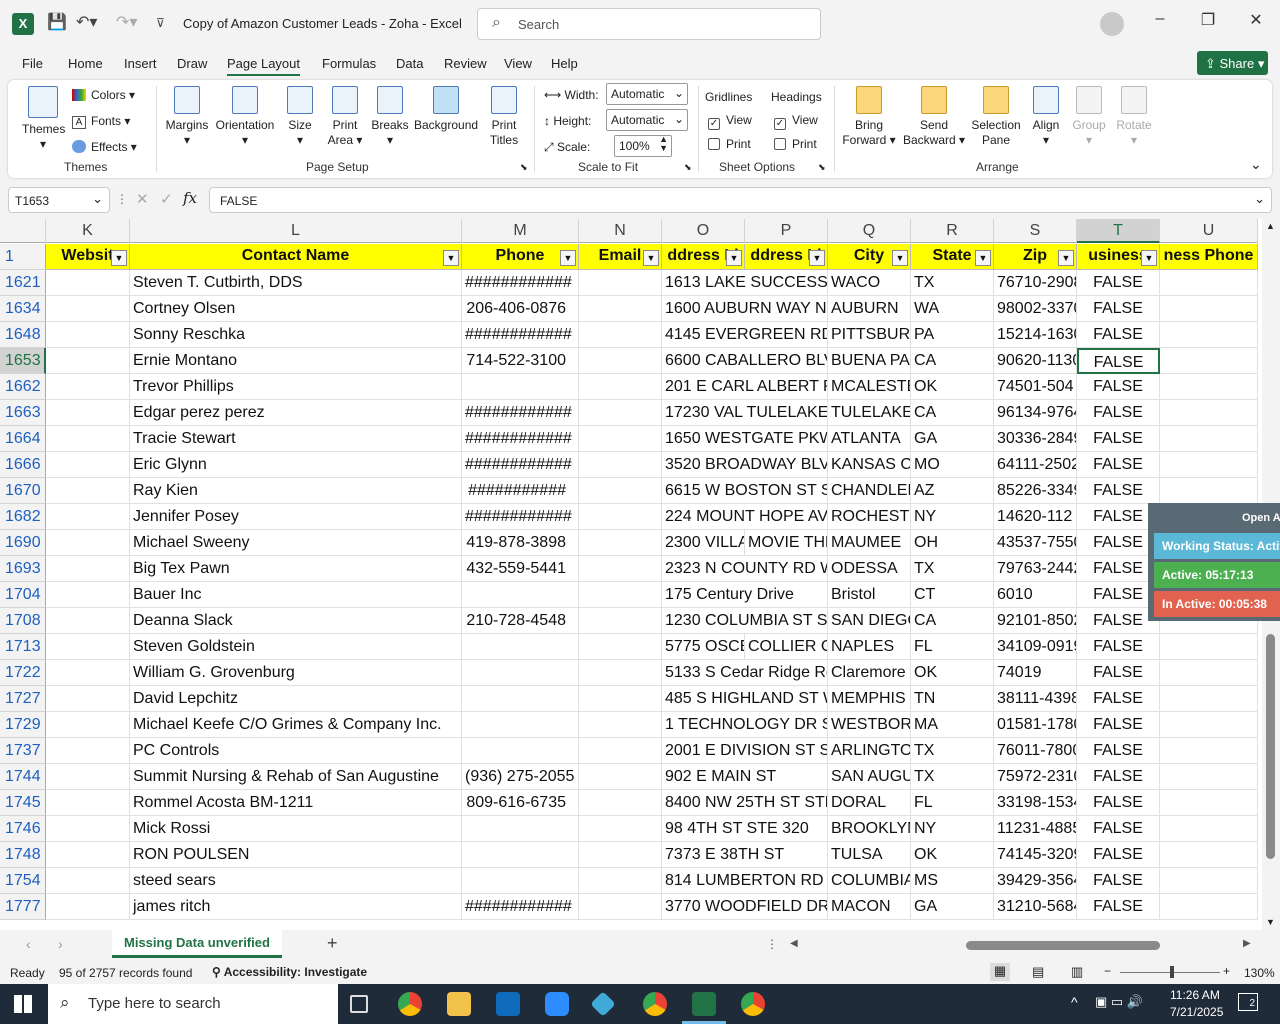 The width and height of the screenshot is (1280, 1024). What do you see at coordinates (745, 751) in the screenshot?
I see `table-cell: 2001 E DIVISION ST ST` at bounding box center [745, 751].